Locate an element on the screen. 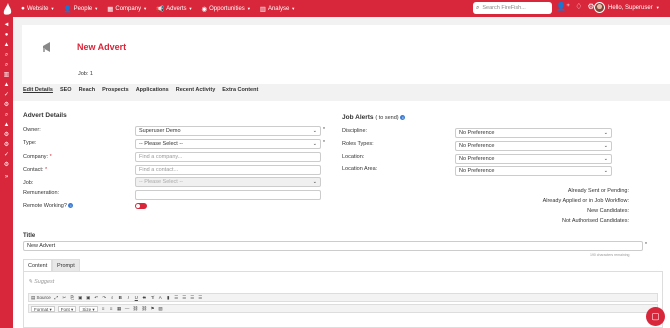 Image resolution: width=670 pixels, height=328 pixels. notifications-icon: ♢ is located at coordinates (578, 6).